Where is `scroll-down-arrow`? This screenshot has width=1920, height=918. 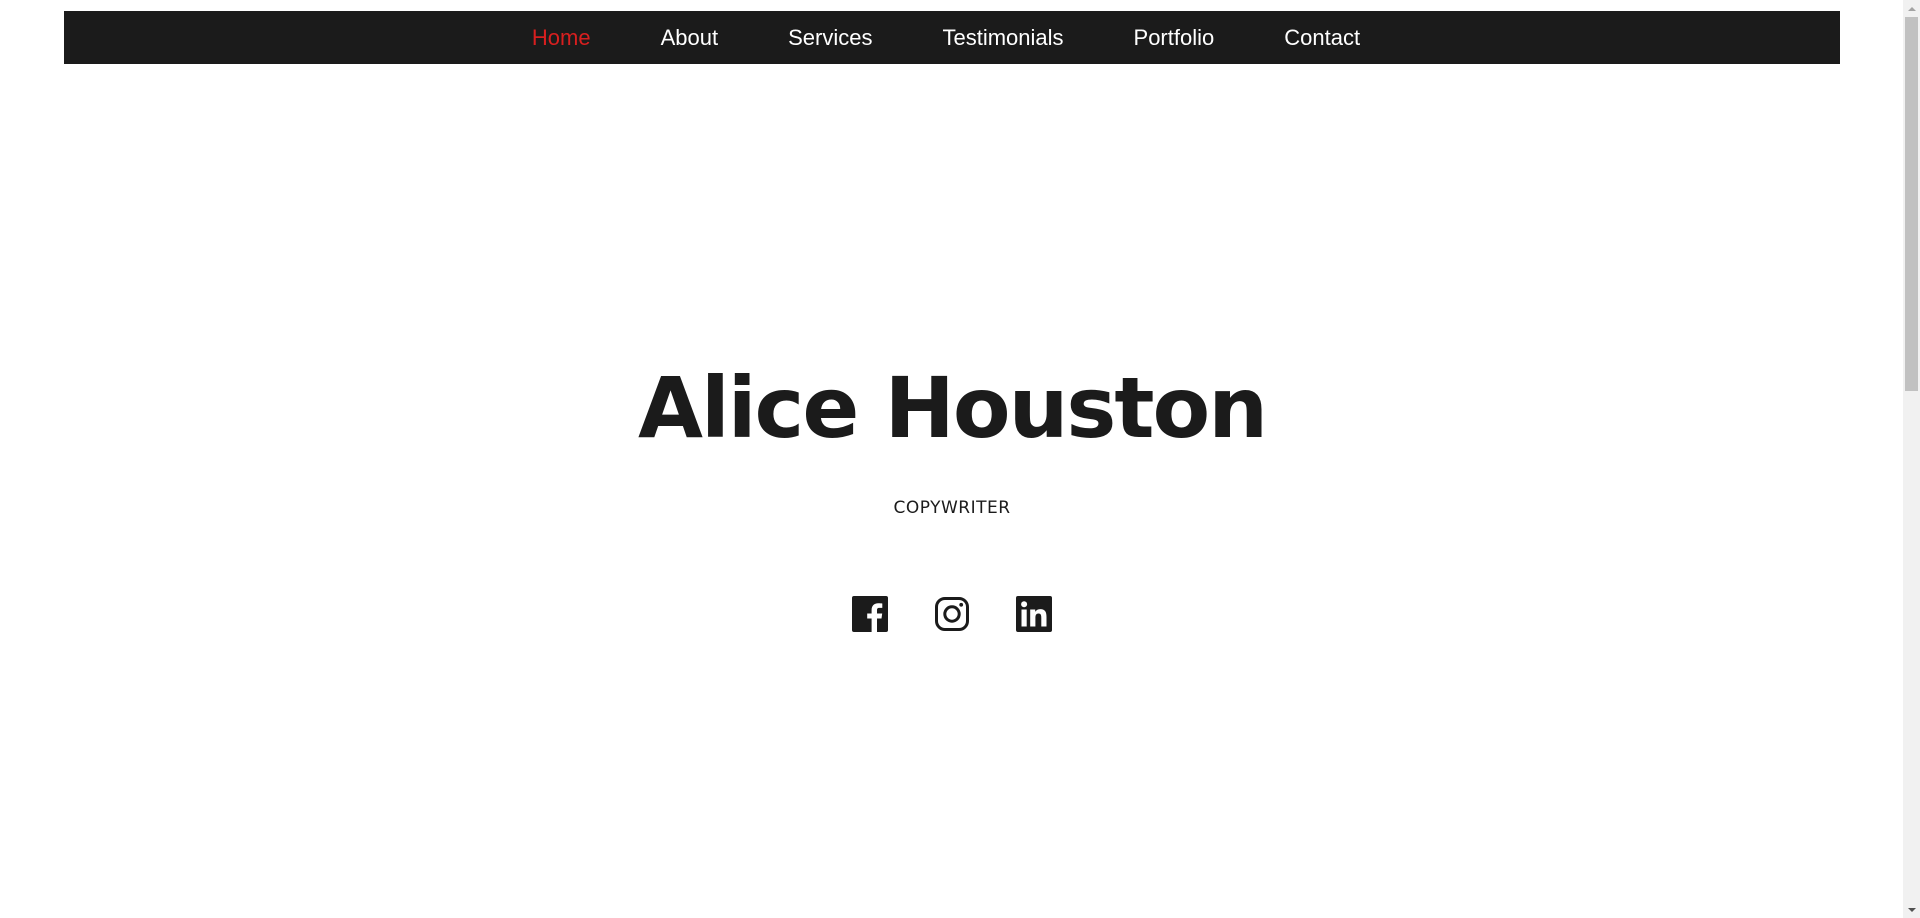 scroll-down-arrow is located at coordinates (1911, 909).